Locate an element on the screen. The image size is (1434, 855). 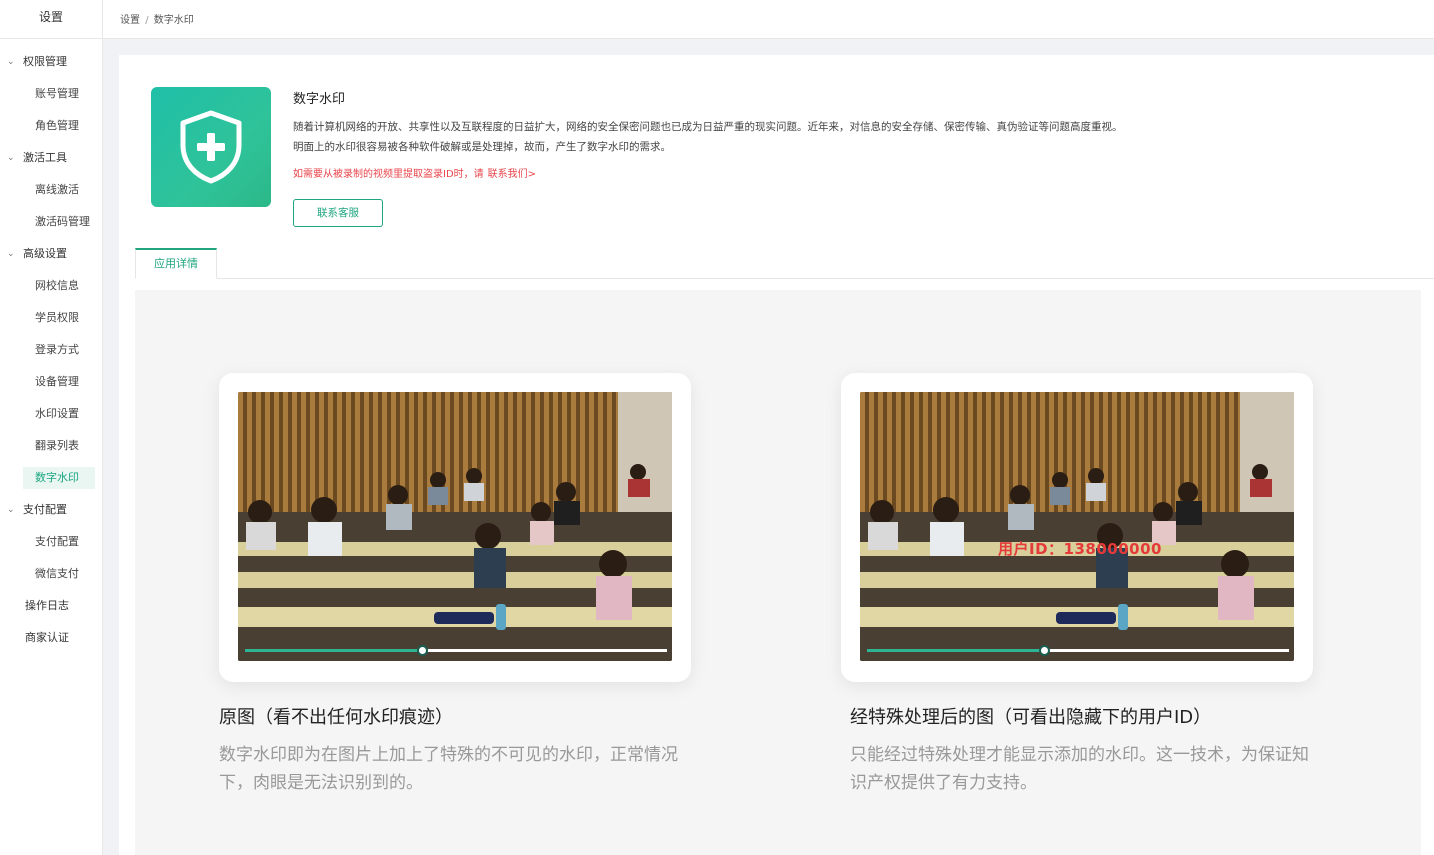
sidebar-item-roles: 角色管理 is located at coordinates (51, 126).